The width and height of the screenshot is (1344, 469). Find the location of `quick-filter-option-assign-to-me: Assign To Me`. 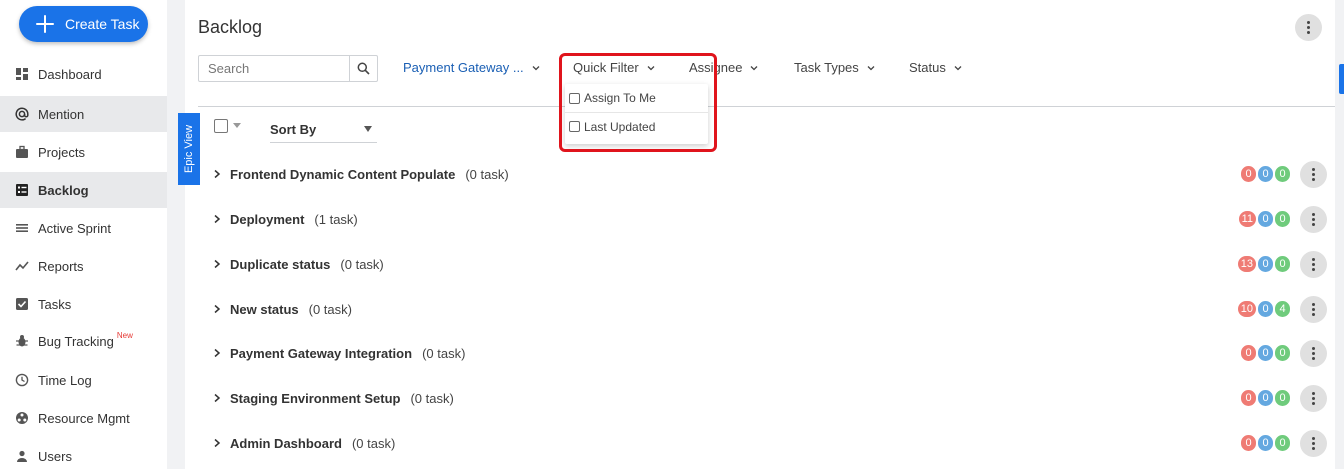

quick-filter-option-assign-to-me: Assign To Me is located at coordinates (636, 98).